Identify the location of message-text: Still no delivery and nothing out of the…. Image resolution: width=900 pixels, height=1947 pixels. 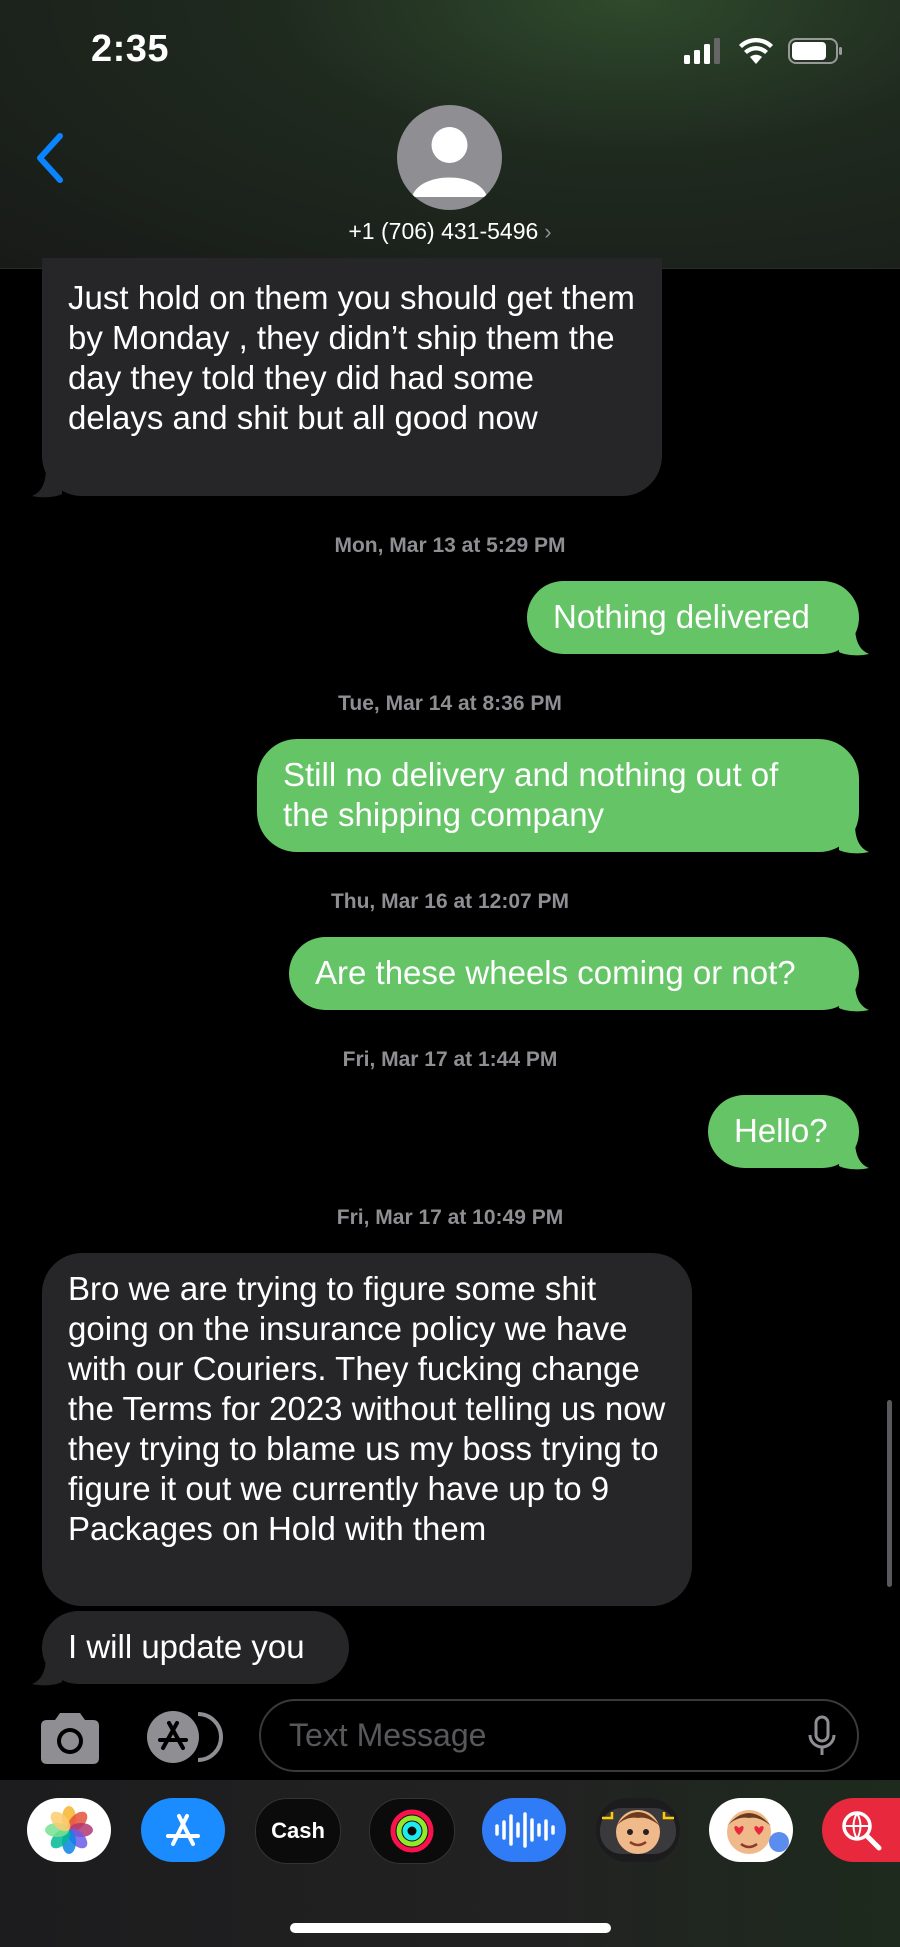
(531, 794).